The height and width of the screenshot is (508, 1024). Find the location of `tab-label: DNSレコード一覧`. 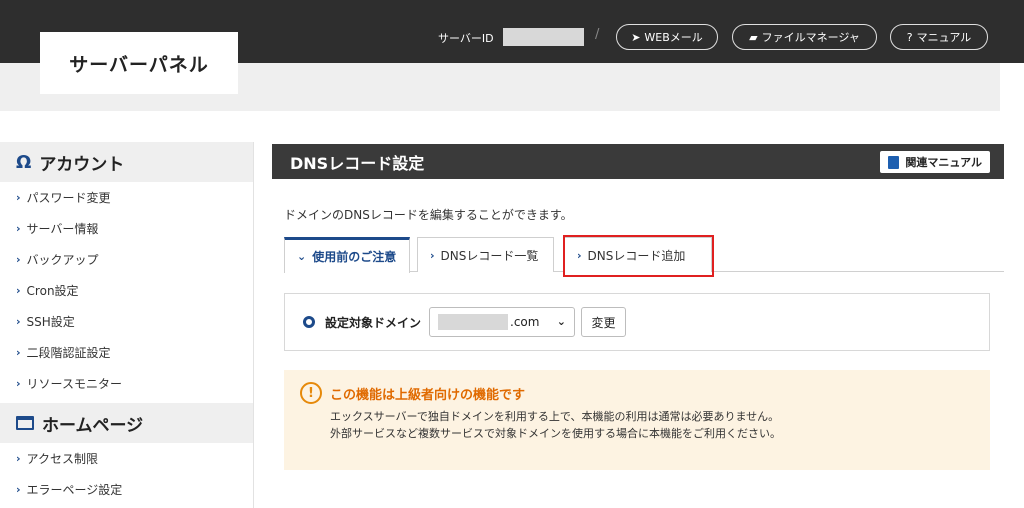

tab-label: DNSレコード一覧 is located at coordinates (489, 255).